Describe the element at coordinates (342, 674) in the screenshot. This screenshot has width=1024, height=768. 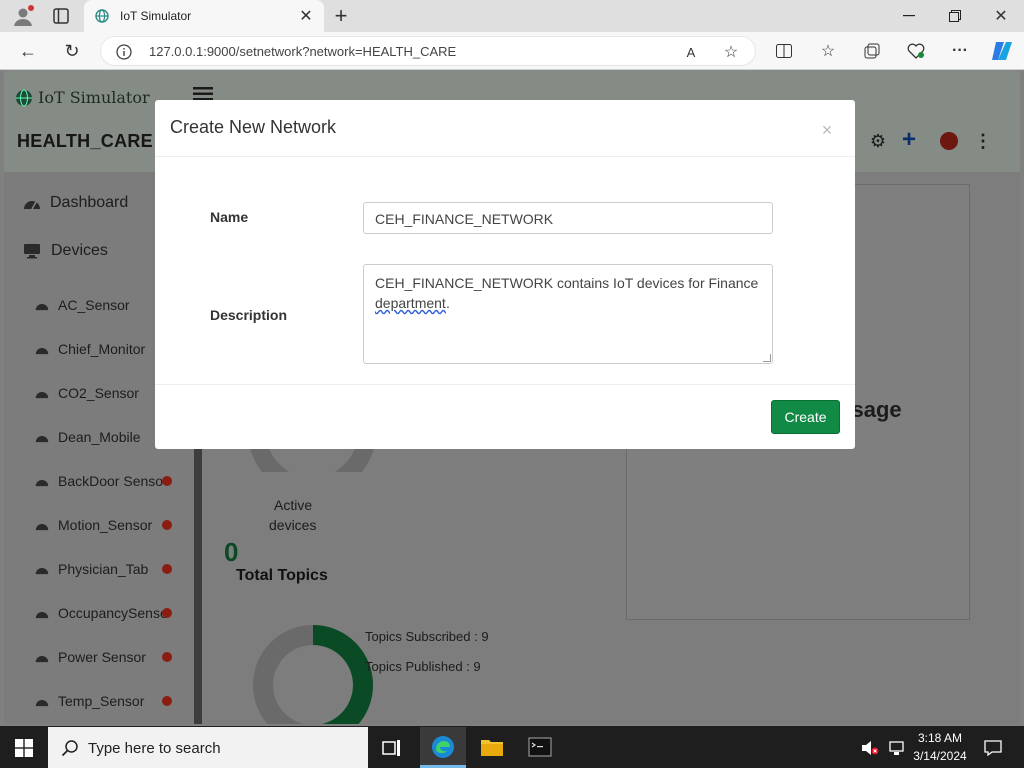
I see `topics-donut-arc` at that location.